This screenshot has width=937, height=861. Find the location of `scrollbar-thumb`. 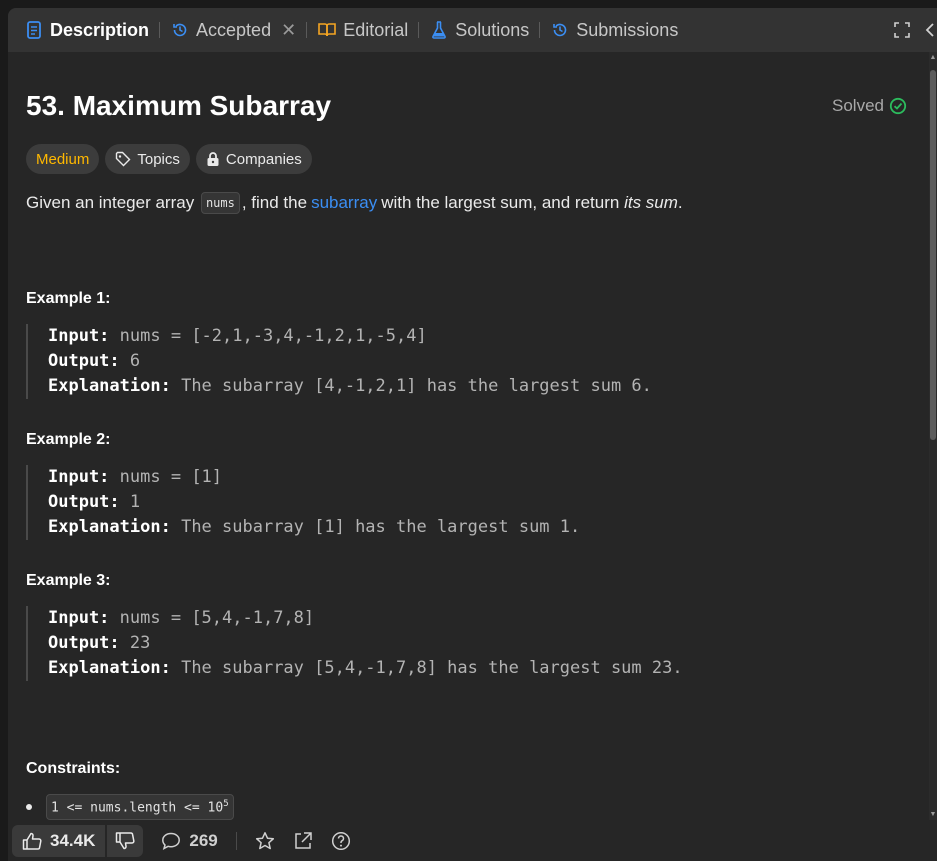

scrollbar-thumb is located at coordinates (933, 255).